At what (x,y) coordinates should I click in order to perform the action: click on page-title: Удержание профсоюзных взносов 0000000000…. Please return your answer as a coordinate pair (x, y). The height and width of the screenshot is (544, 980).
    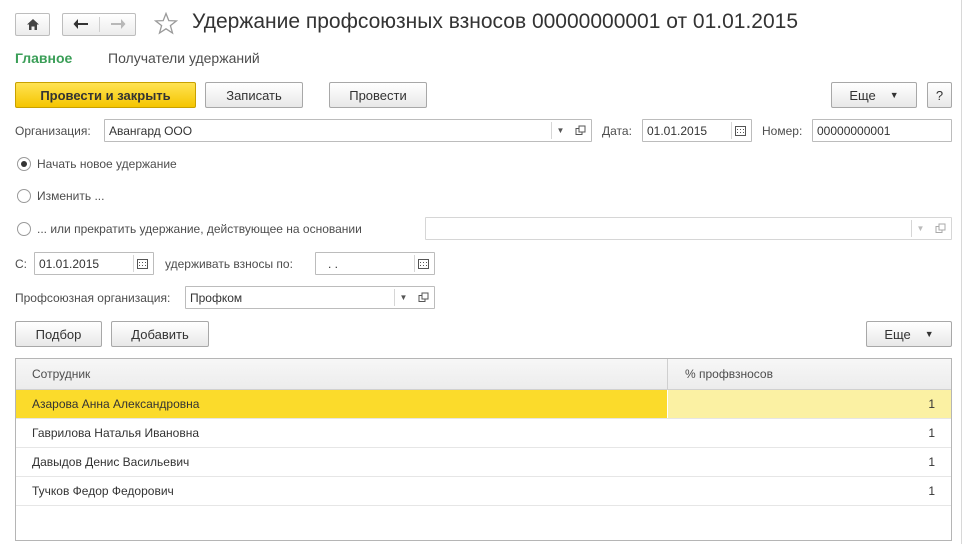
    Looking at the image, I should click on (495, 21).